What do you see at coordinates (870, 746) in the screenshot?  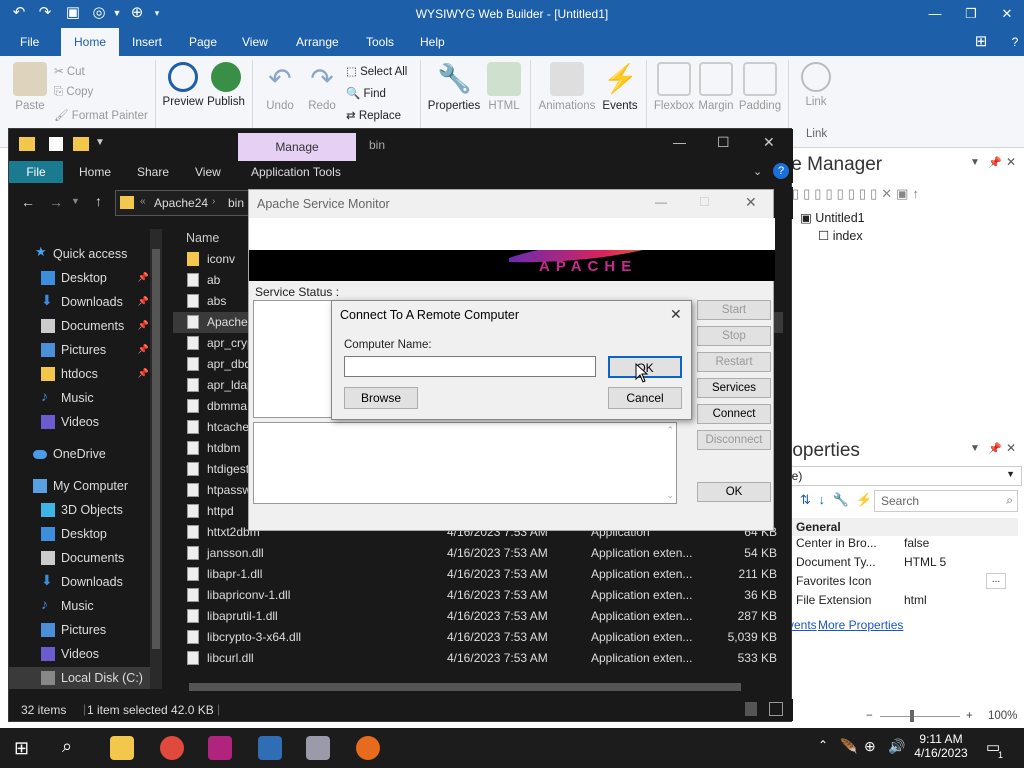 I see `network-icon: ⊕` at bounding box center [870, 746].